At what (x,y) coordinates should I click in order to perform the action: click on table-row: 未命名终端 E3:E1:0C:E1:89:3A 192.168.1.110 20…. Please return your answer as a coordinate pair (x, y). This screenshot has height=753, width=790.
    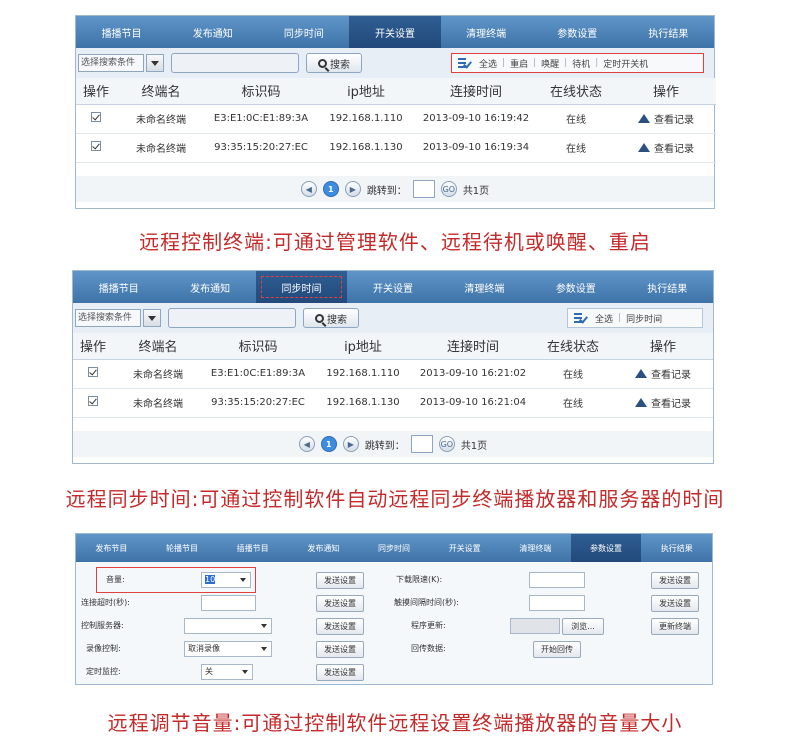
    Looking at the image, I should click on (393, 374).